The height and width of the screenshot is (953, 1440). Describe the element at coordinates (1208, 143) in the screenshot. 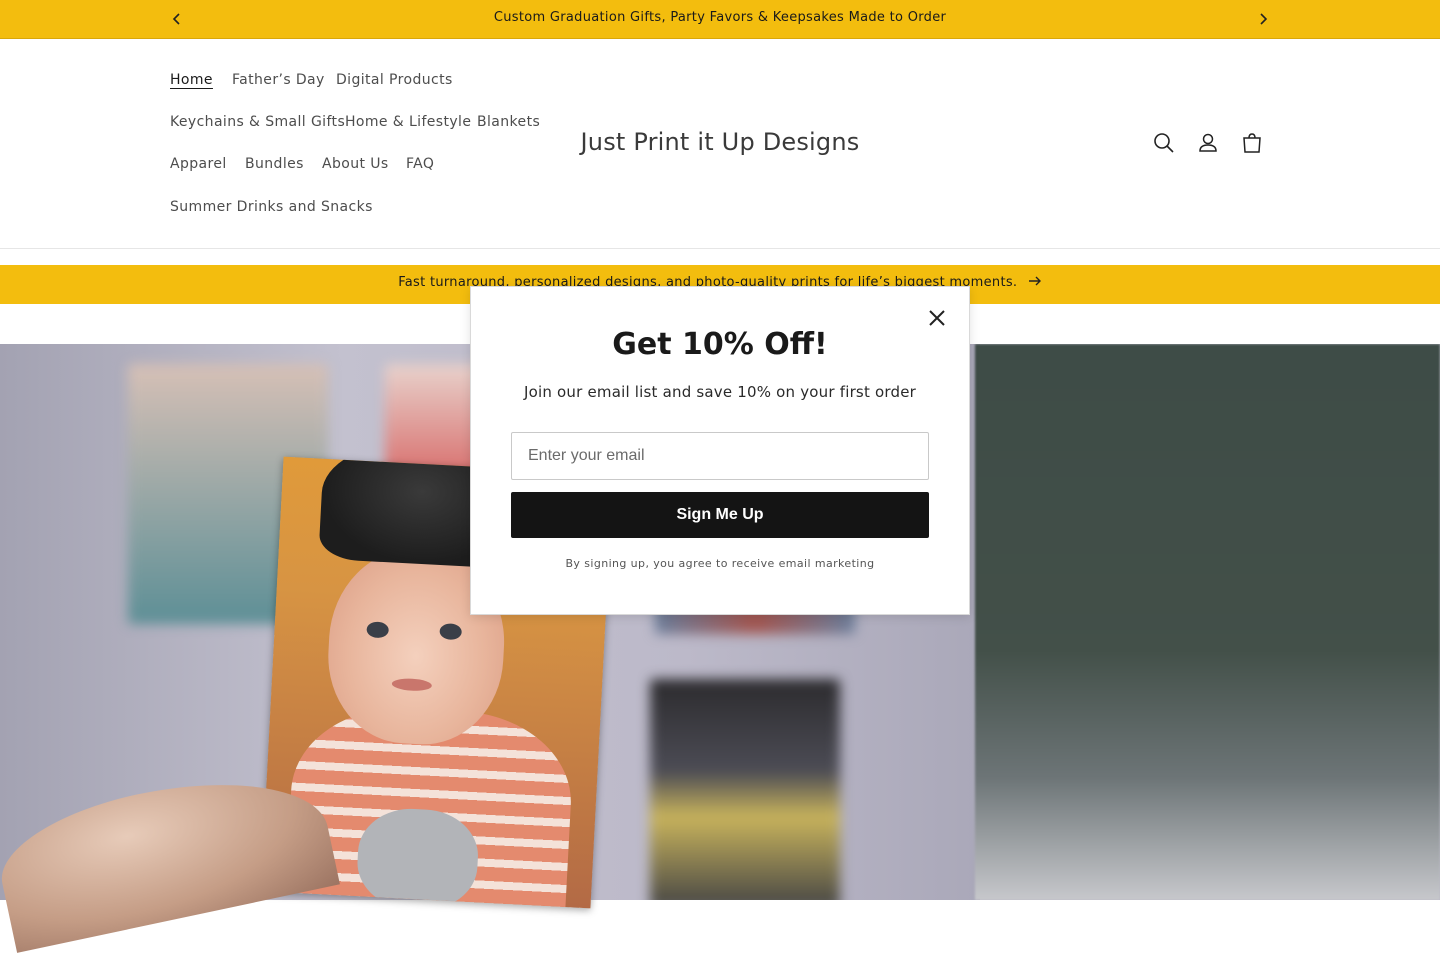

I see `account-icon` at that location.